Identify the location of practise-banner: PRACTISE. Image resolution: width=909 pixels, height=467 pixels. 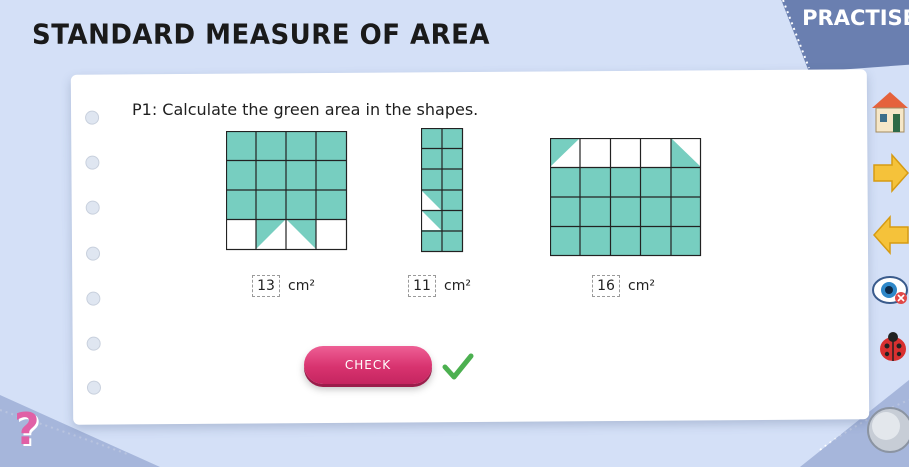
(839, 37).